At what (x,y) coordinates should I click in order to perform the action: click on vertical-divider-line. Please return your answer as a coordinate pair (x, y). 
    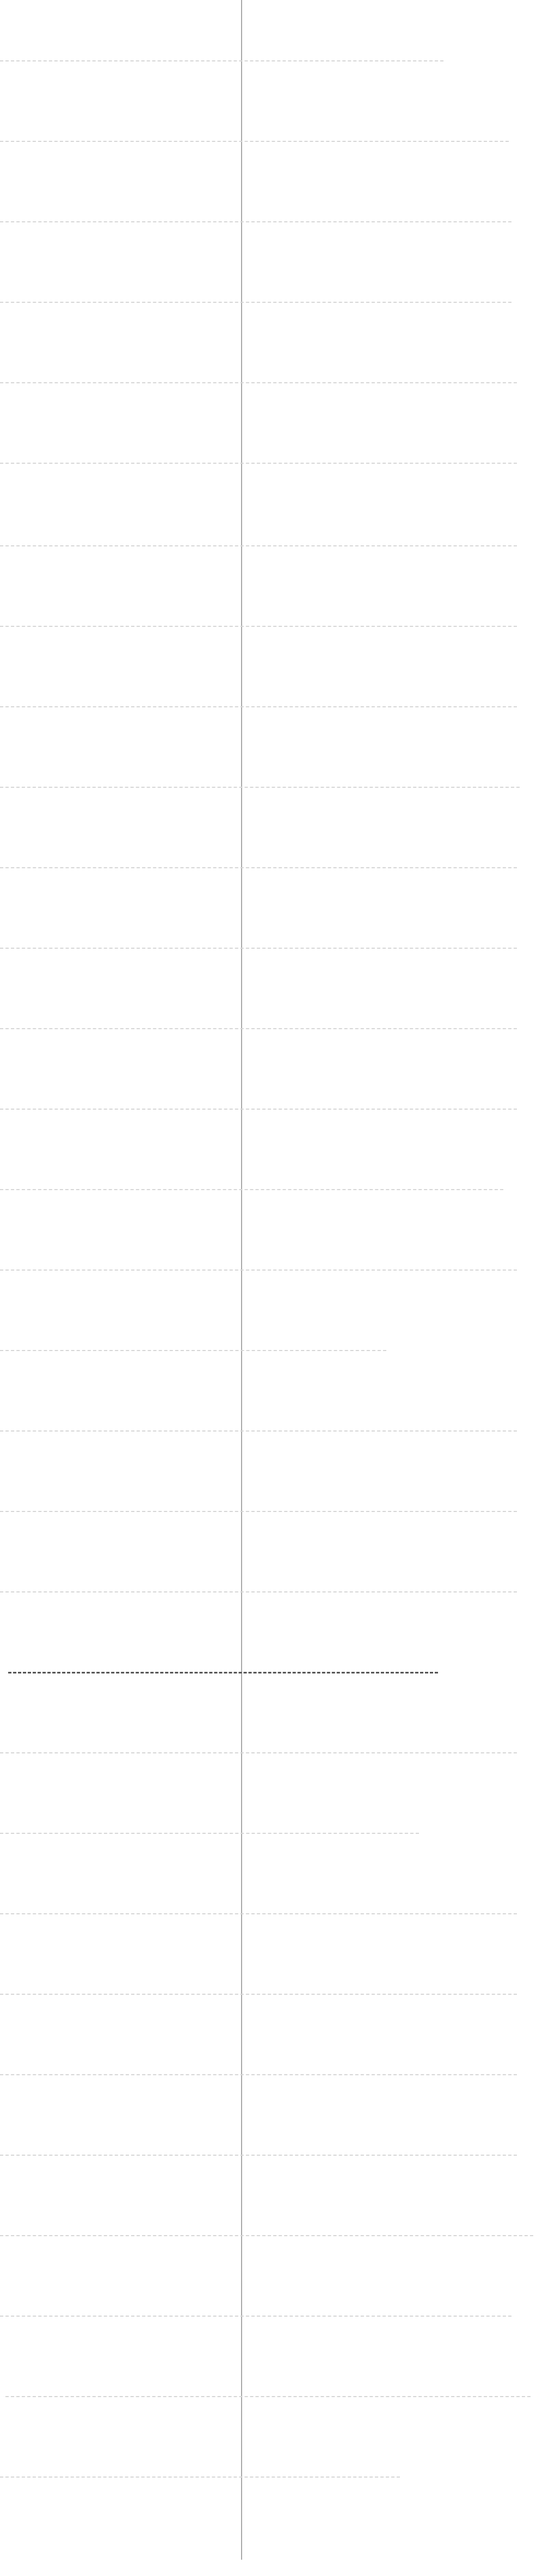
    Looking at the image, I should click on (241, 1280).